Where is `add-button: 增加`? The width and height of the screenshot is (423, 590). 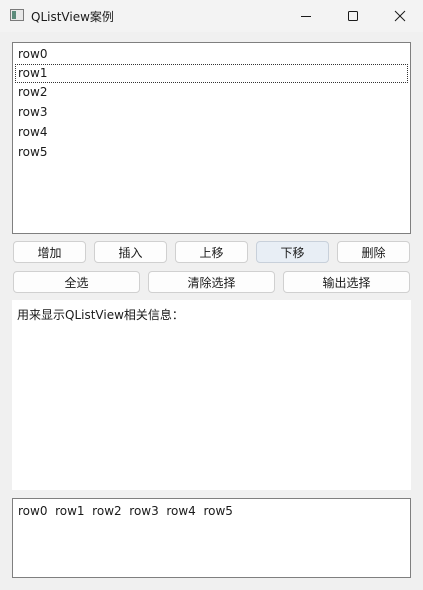
add-button: 增加 is located at coordinates (49, 252).